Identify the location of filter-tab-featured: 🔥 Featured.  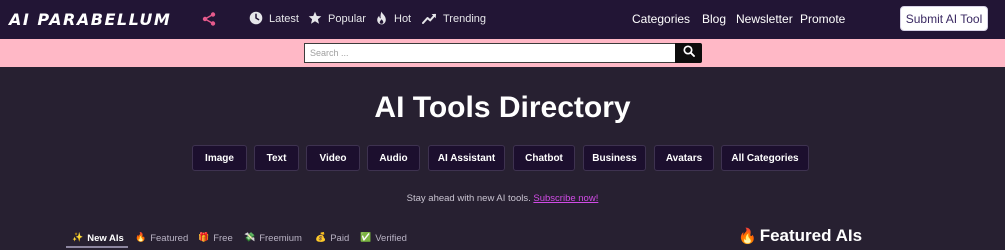
(161, 238).